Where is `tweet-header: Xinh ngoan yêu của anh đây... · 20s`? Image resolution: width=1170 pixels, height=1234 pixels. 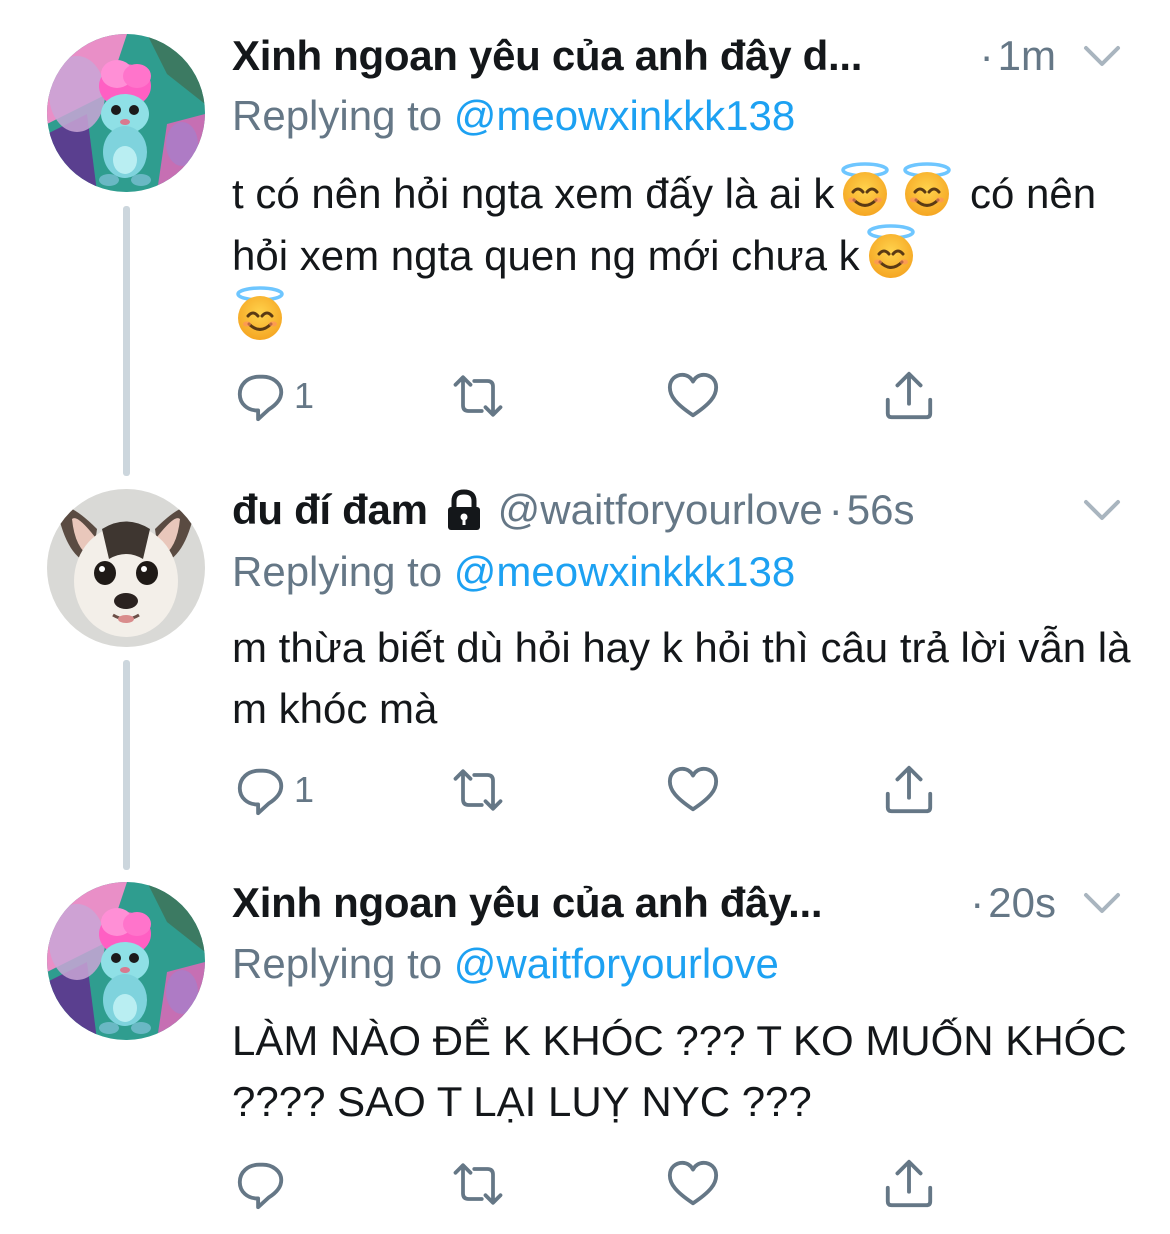
tweet-header: Xinh ngoan yêu của anh đây... · 20s is located at coordinates (686, 903).